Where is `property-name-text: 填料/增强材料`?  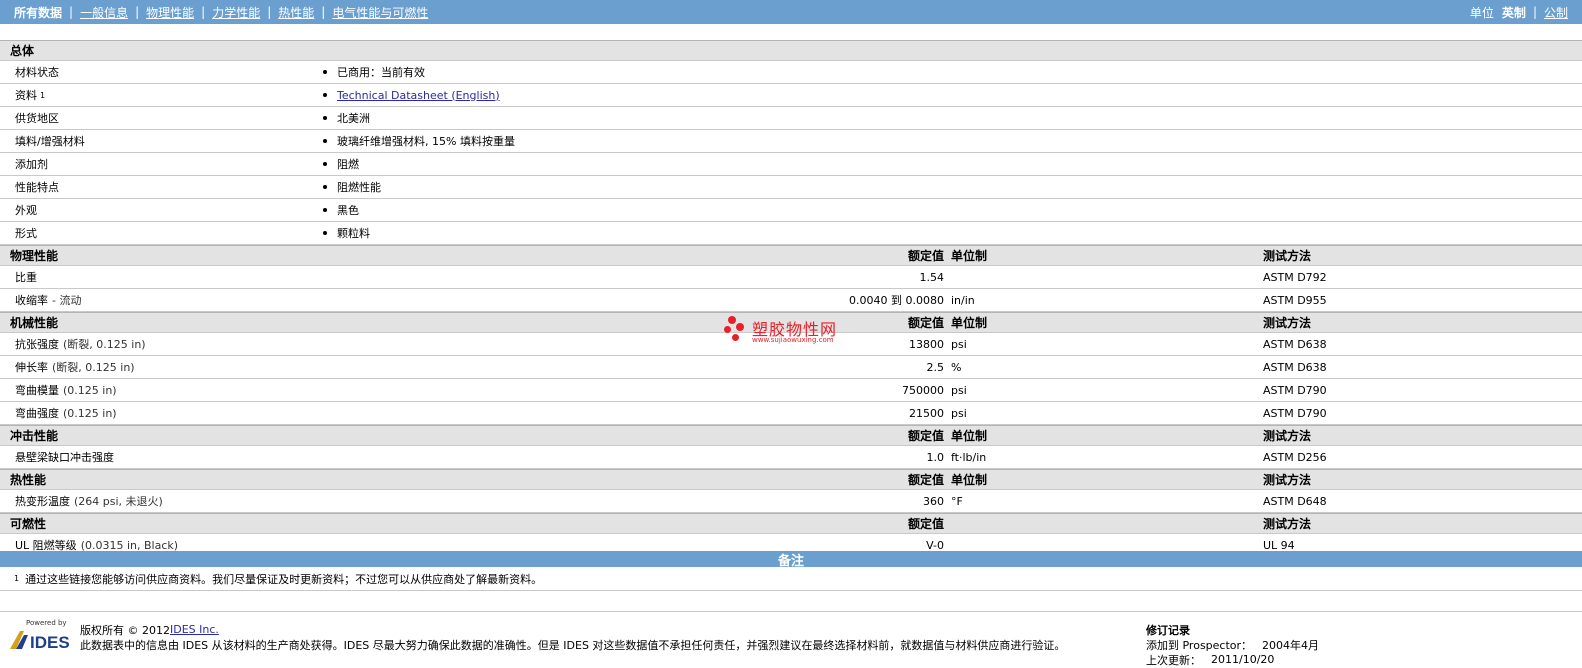
property-name-text: 填料/增强材料 is located at coordinates (50, 141).